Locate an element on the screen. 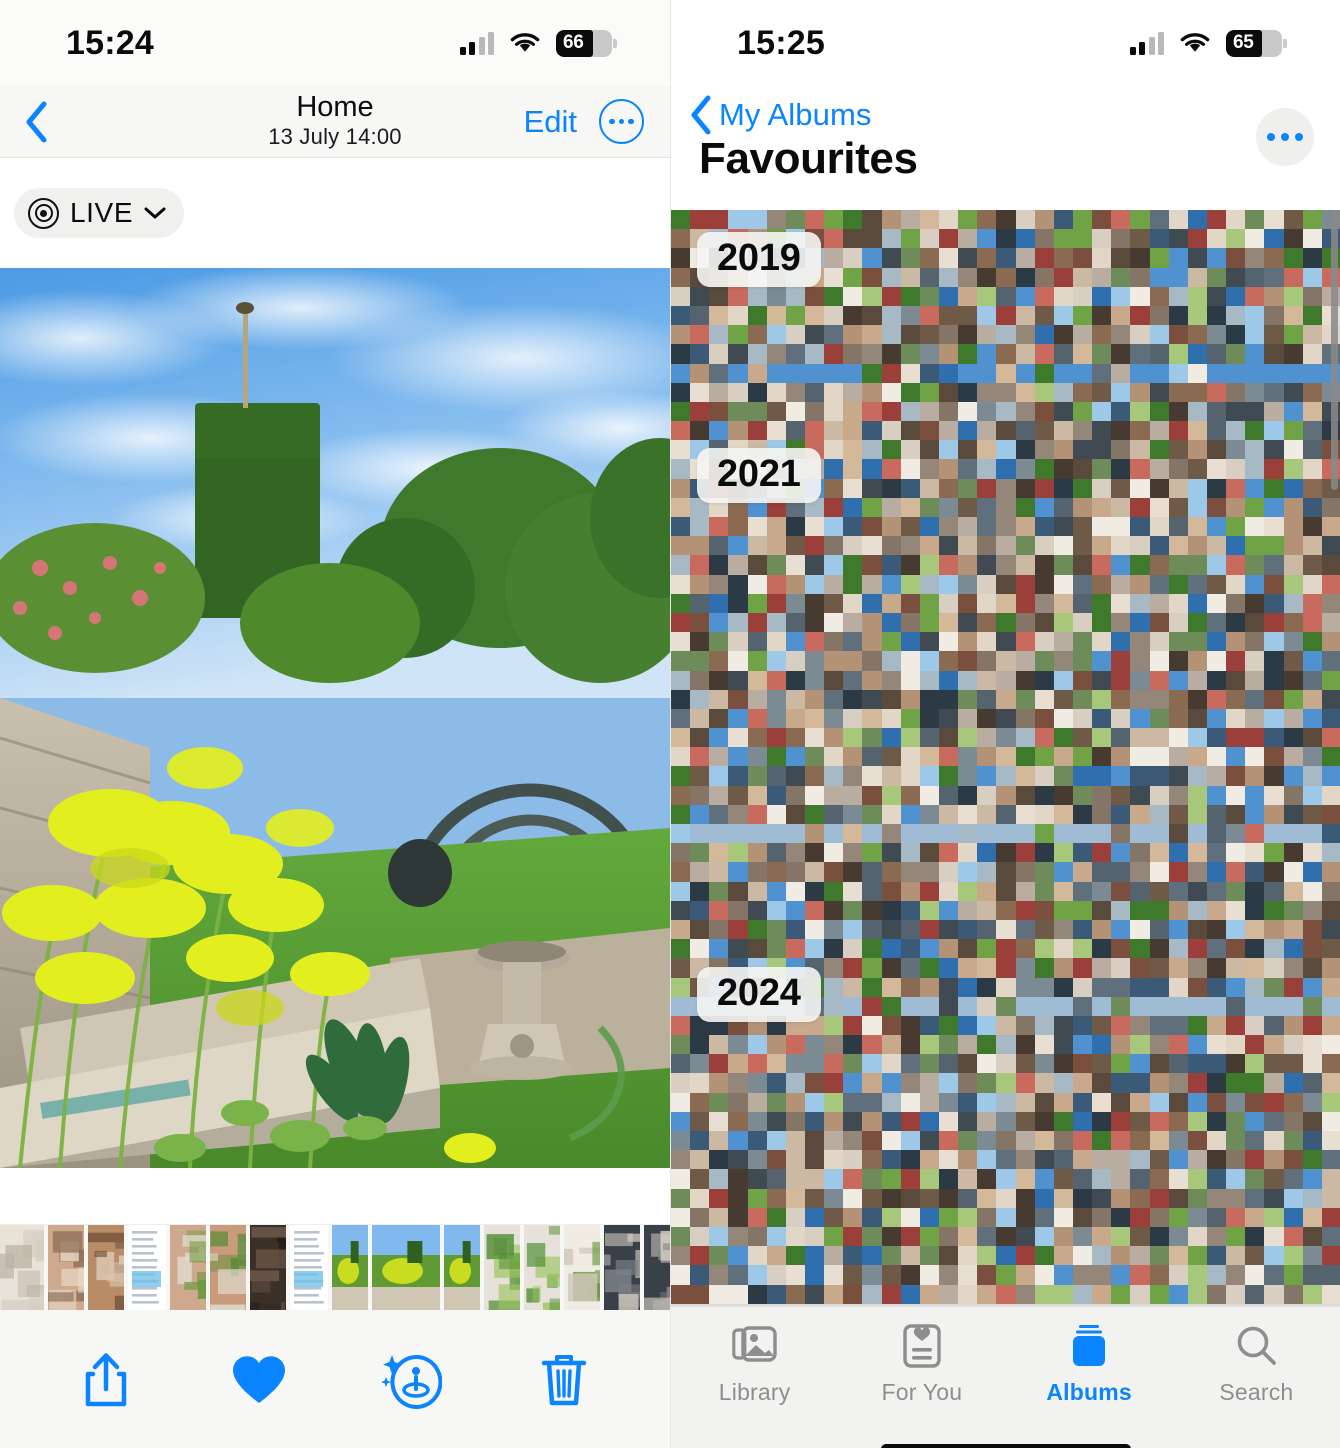 Image resolution: width=1340 pixels, height=1448 pixels. tab-albums: Albums is located at coordinates (1089, 1363).